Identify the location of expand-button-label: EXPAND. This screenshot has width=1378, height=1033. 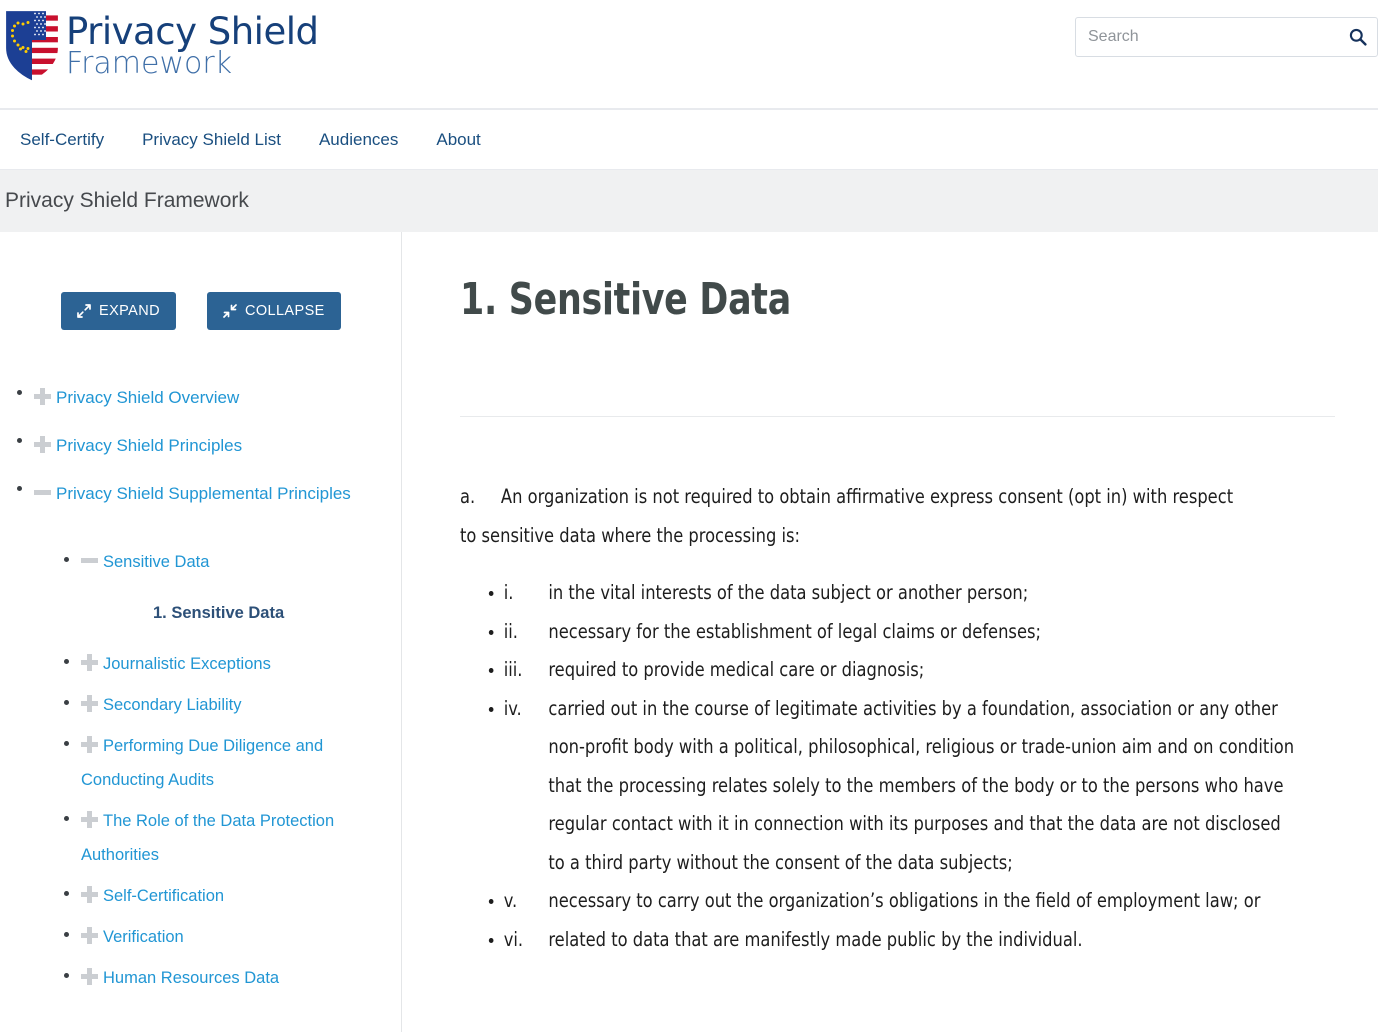
(129, 311).